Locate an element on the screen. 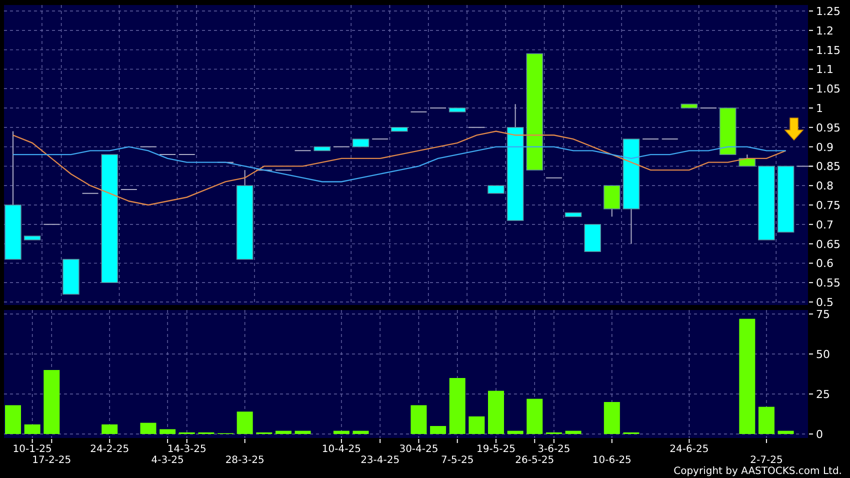 Image resolution: width=850 pixels, height=478 pixels. axis-label: 10-1-25 is located at coordinates (32, 449).